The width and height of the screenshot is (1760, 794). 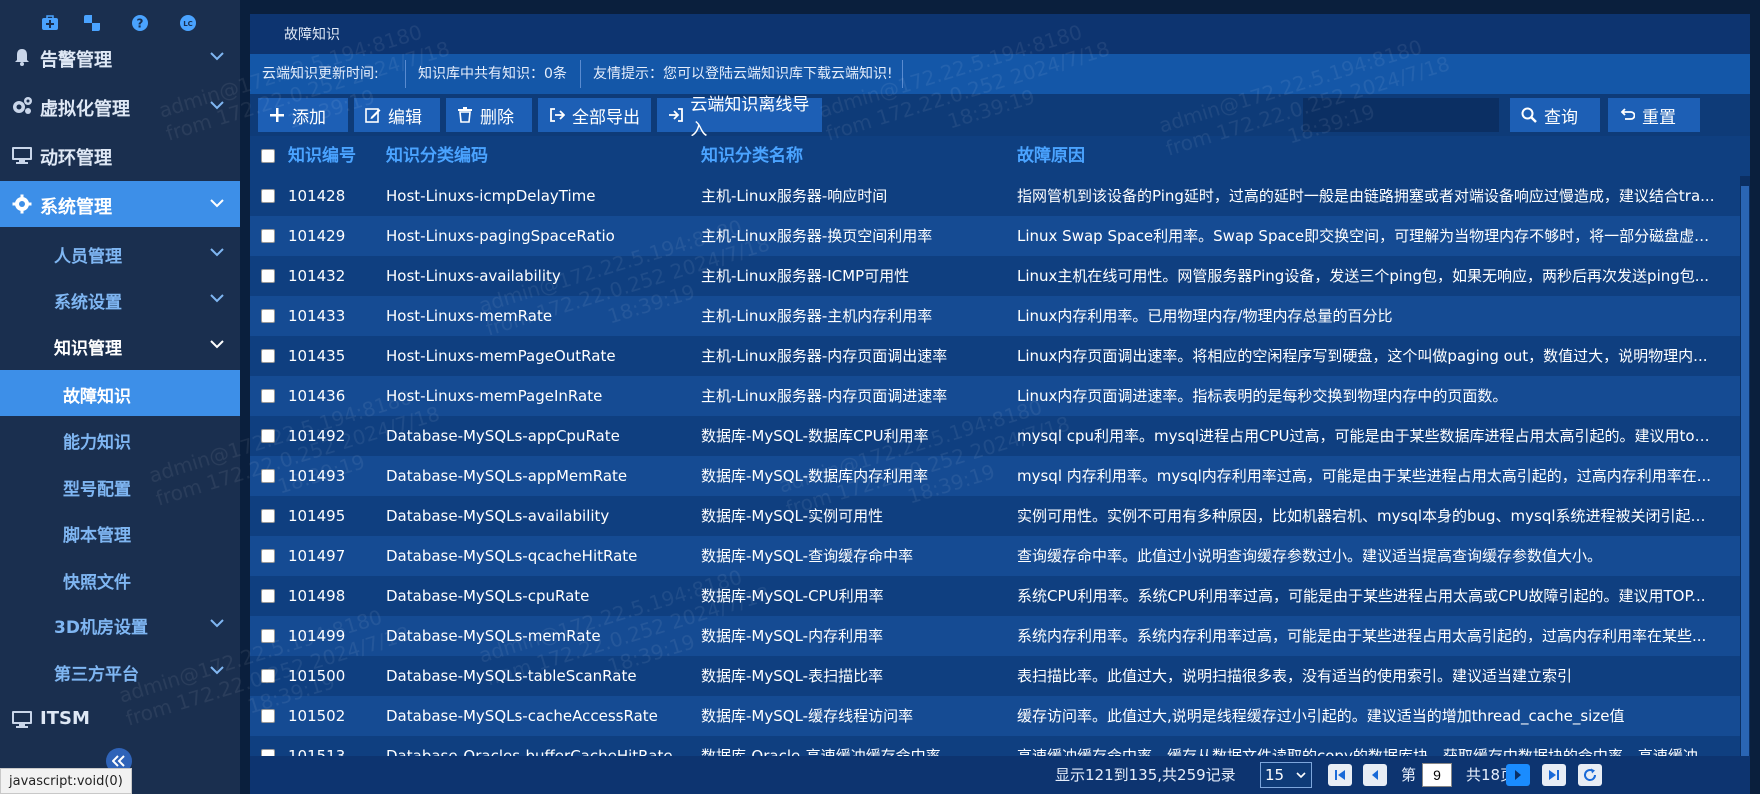 I want to click on grid-icon, so click(x=92, y=23).